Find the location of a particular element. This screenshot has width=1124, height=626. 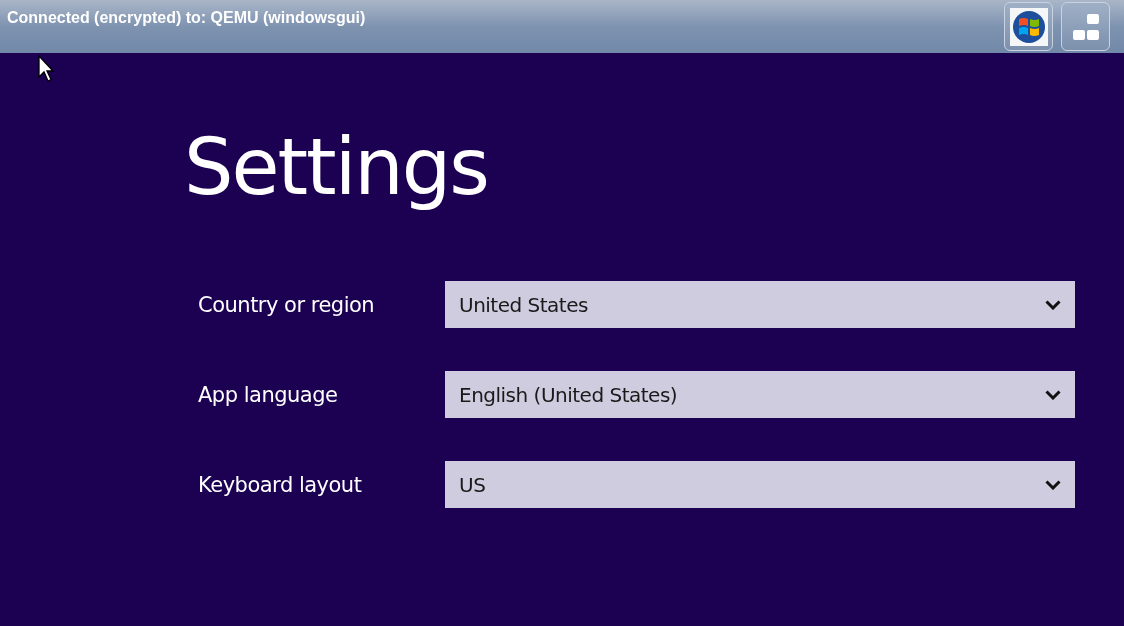

dropdown: English (United States) is located at coordinates (760, 394).